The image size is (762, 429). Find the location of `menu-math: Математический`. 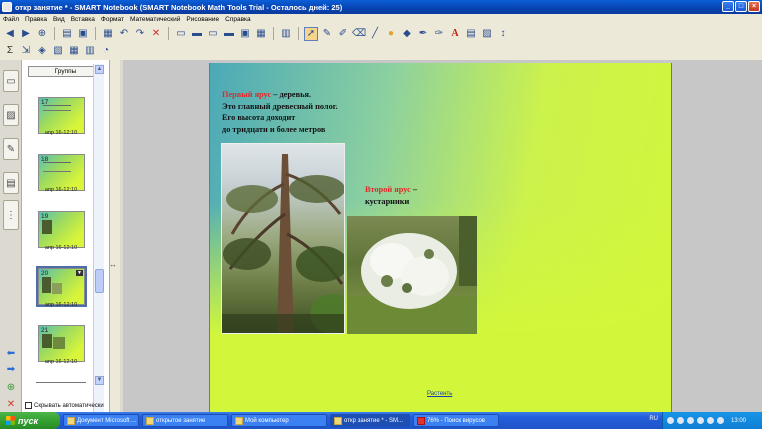

menu-math: Математический is located at coordinates (155, 19).